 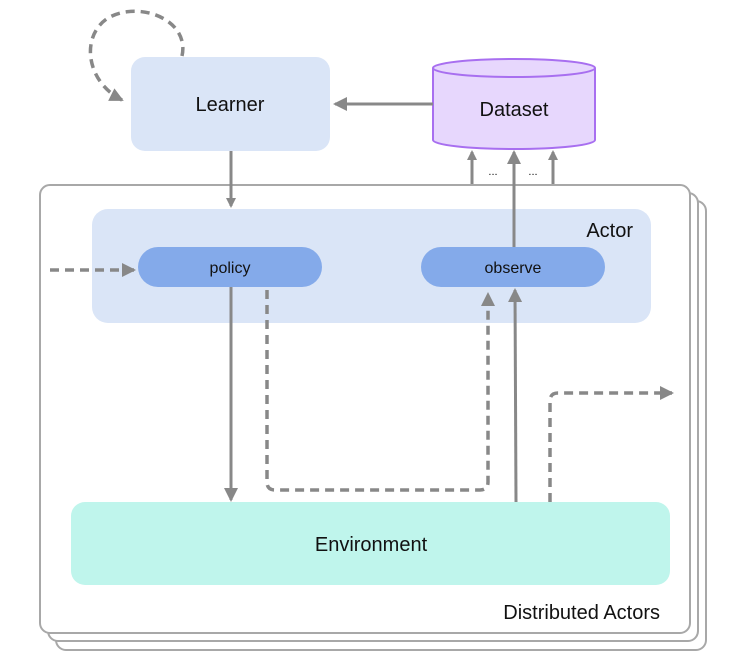 I want to click on observe-label: observe, so click(x=513, y=268).